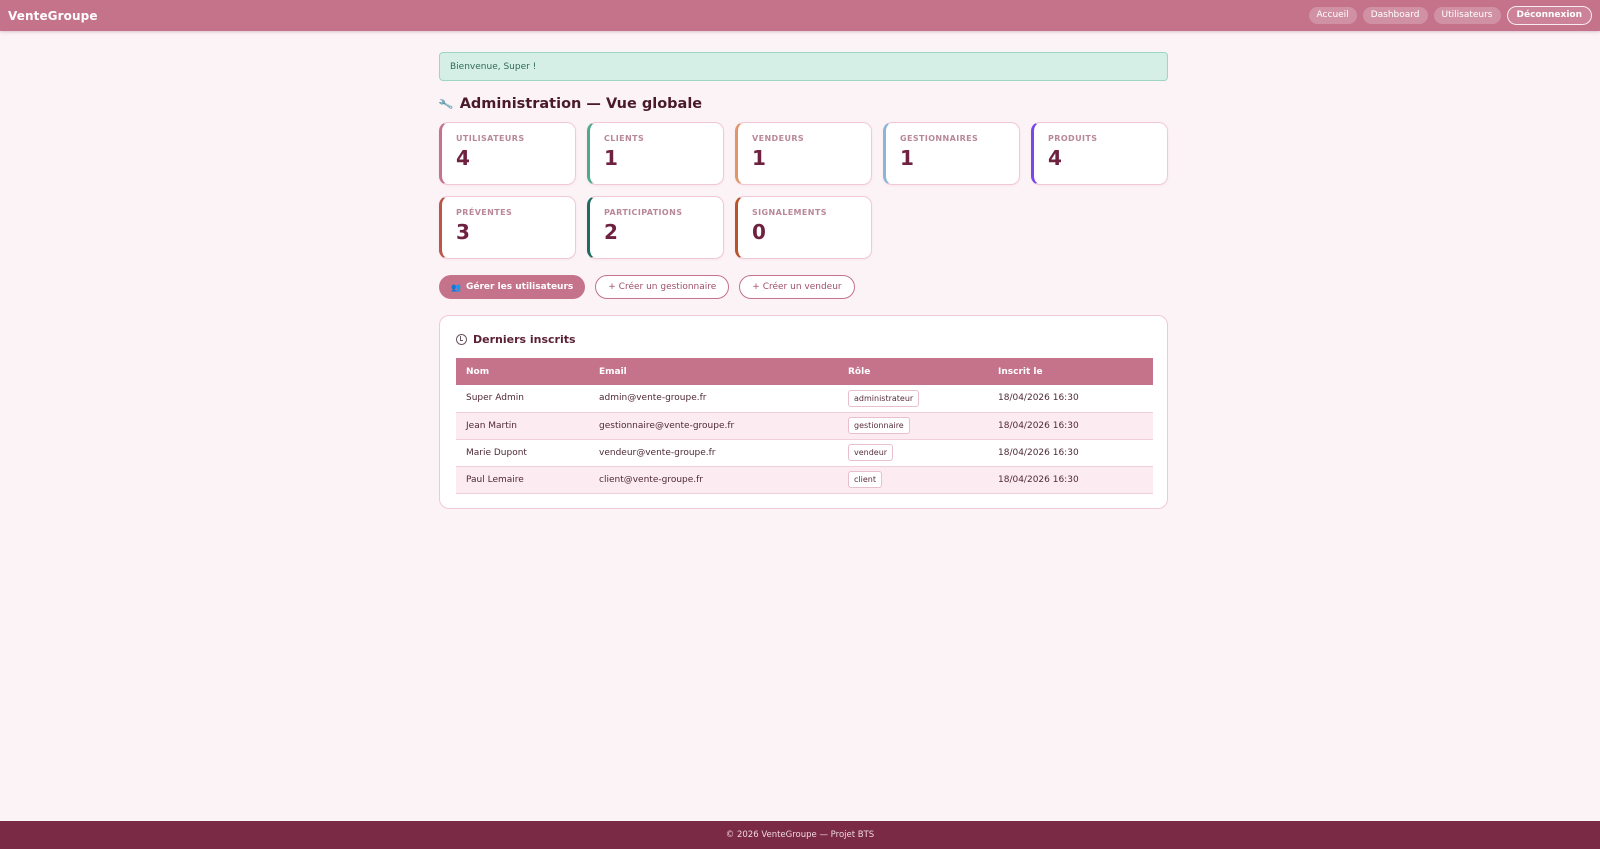  I want to click on create-manager-button: + Créer un gestionnaire, so click(662, 287).